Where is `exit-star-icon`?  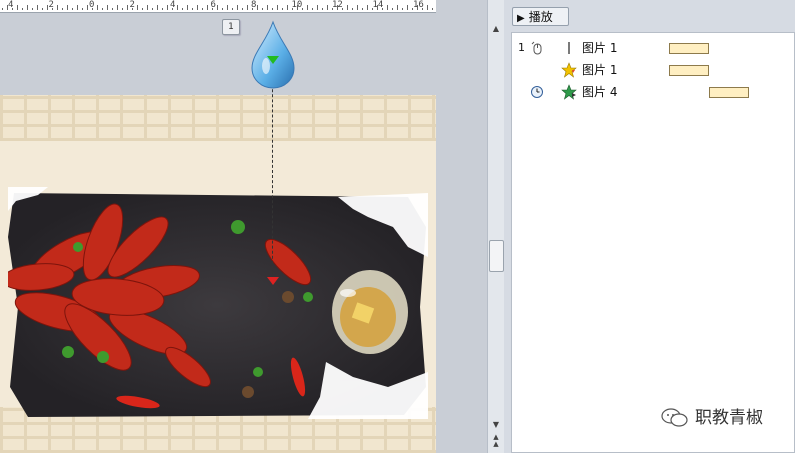
exit-star-icon is located at coordinates (569, 92).